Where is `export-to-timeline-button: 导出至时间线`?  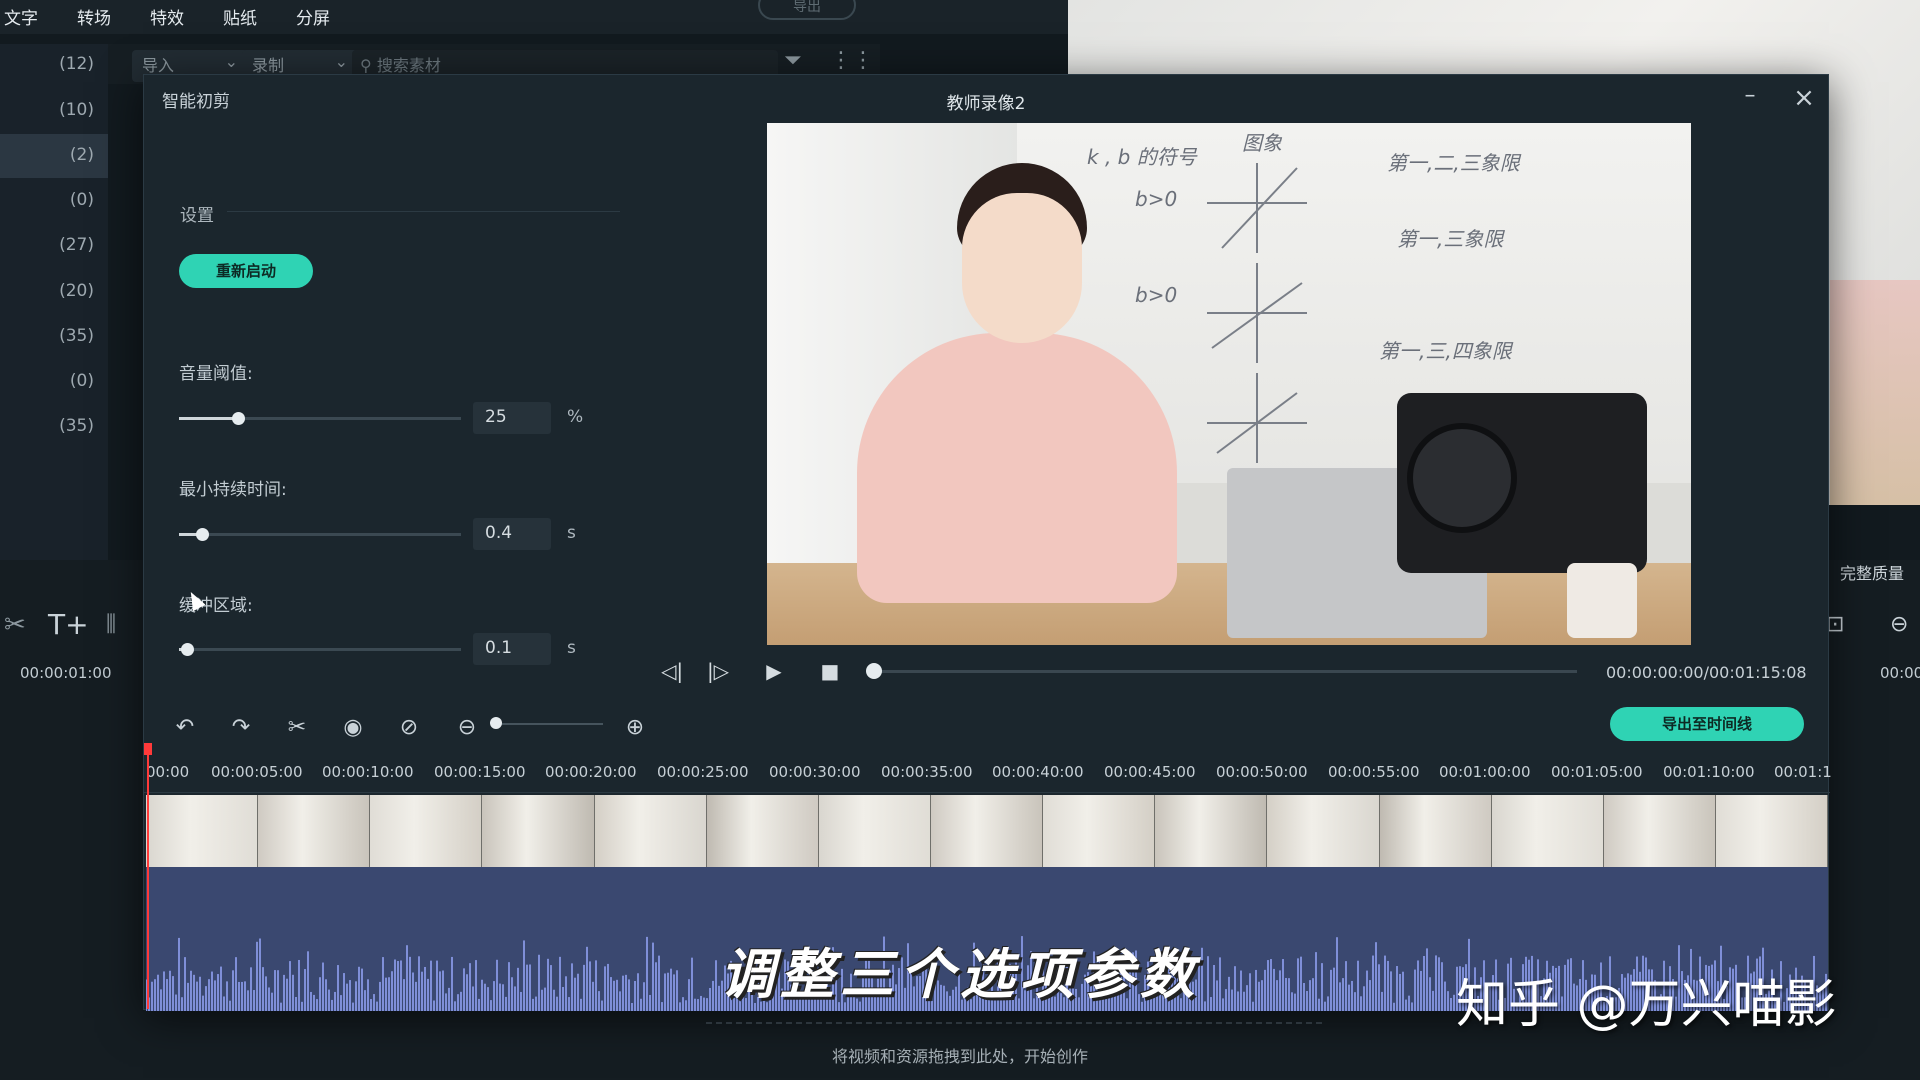
export-to-timeline-button: 导出至时间线 is located at coordinates (1707, 724).